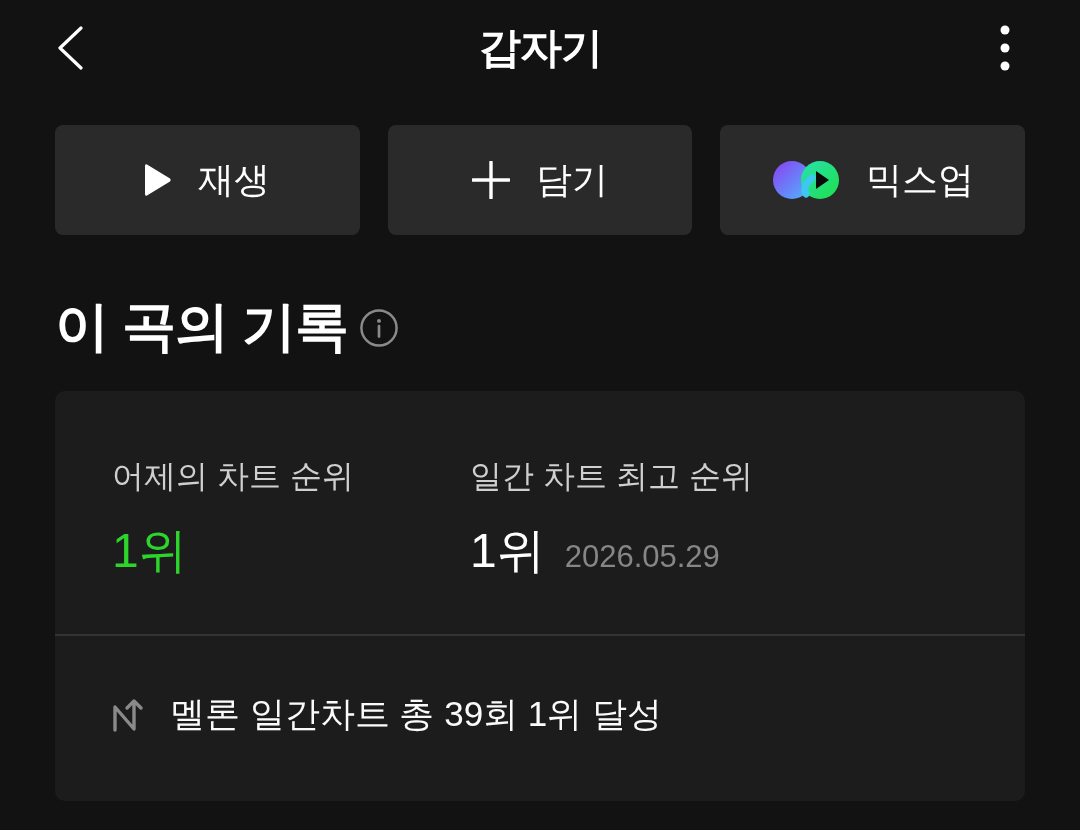  I want to click on more-button, so click(1005, 48).